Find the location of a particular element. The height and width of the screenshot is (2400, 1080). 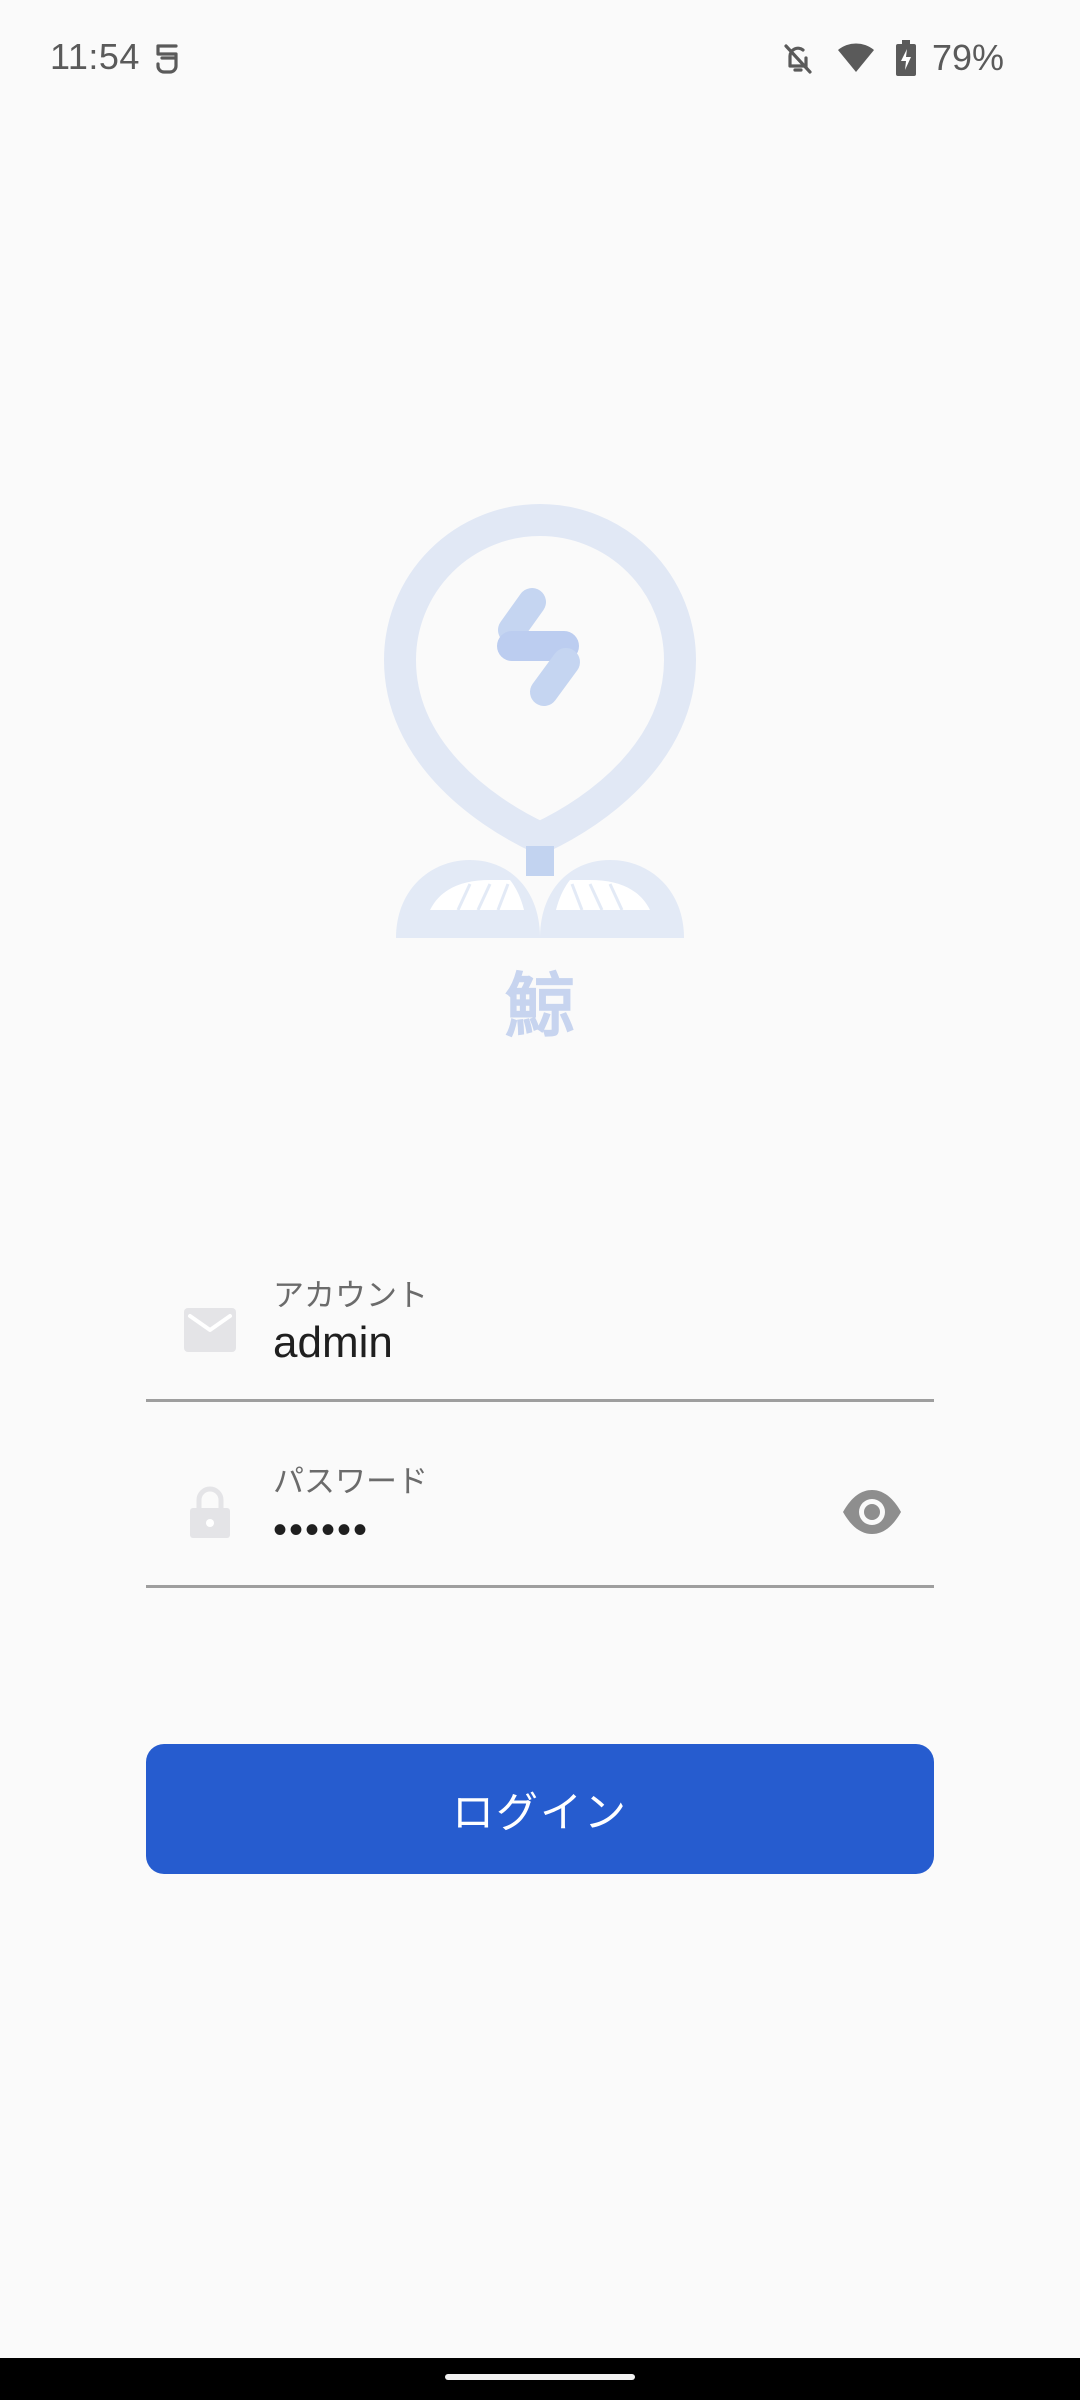

account-field: アカウント admin is located at coordinates (540, 1312).